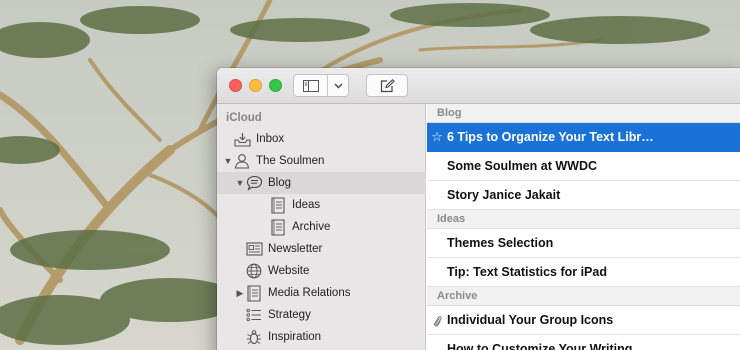  I want to click on sidebar-icon, so click(310, 85).